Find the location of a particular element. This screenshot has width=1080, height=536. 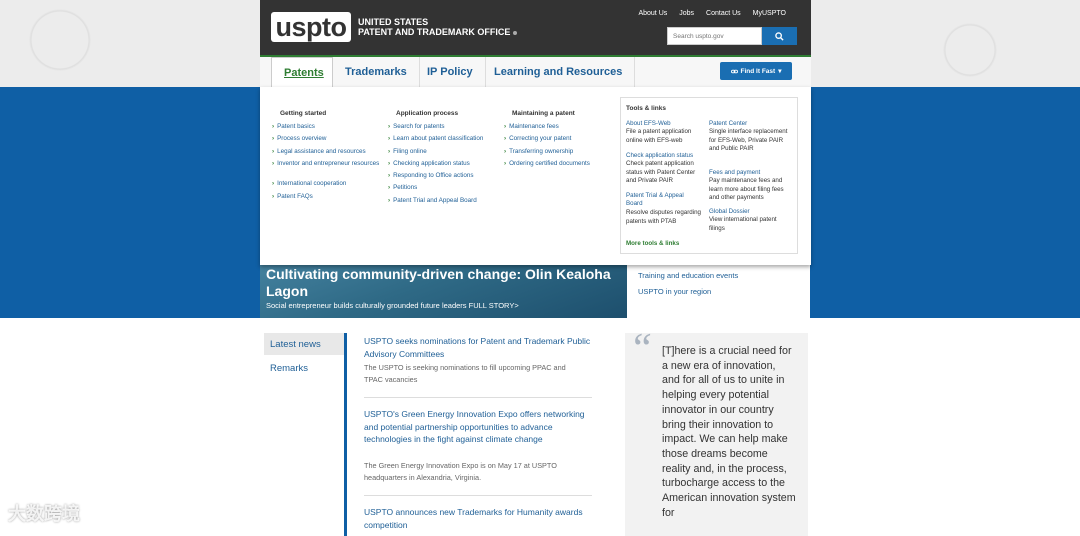

caret-down-icon: ▾ is located at coordinates (780, 71).